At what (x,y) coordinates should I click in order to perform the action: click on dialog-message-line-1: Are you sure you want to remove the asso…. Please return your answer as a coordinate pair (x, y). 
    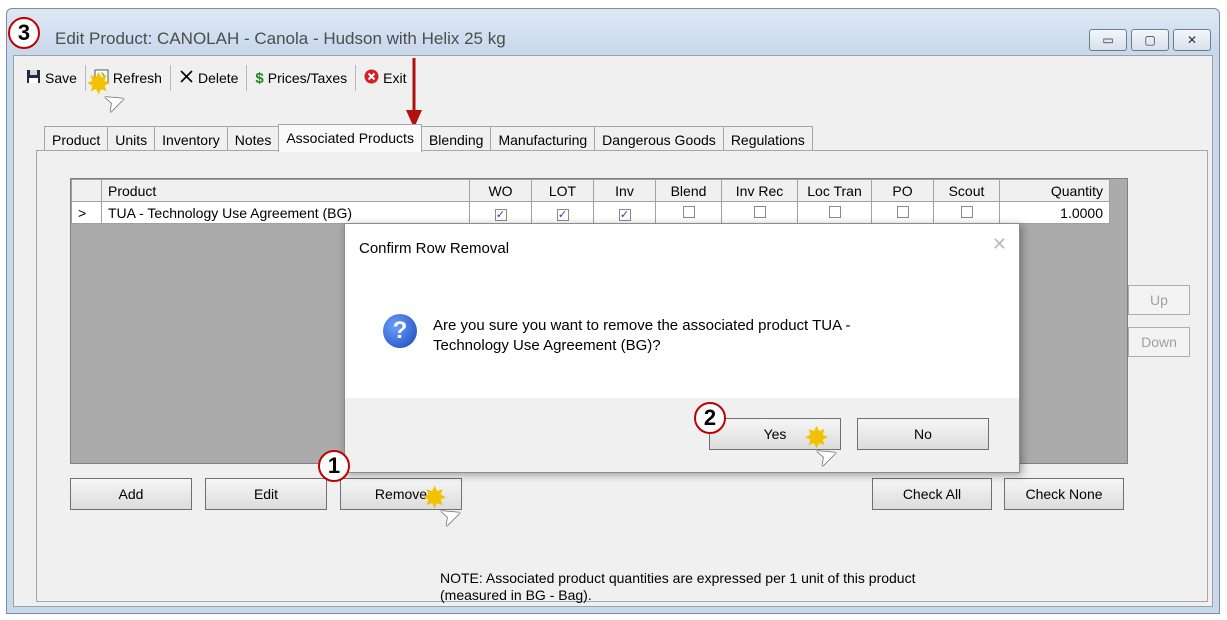
    Looking at the image, I should click on (642, 325).